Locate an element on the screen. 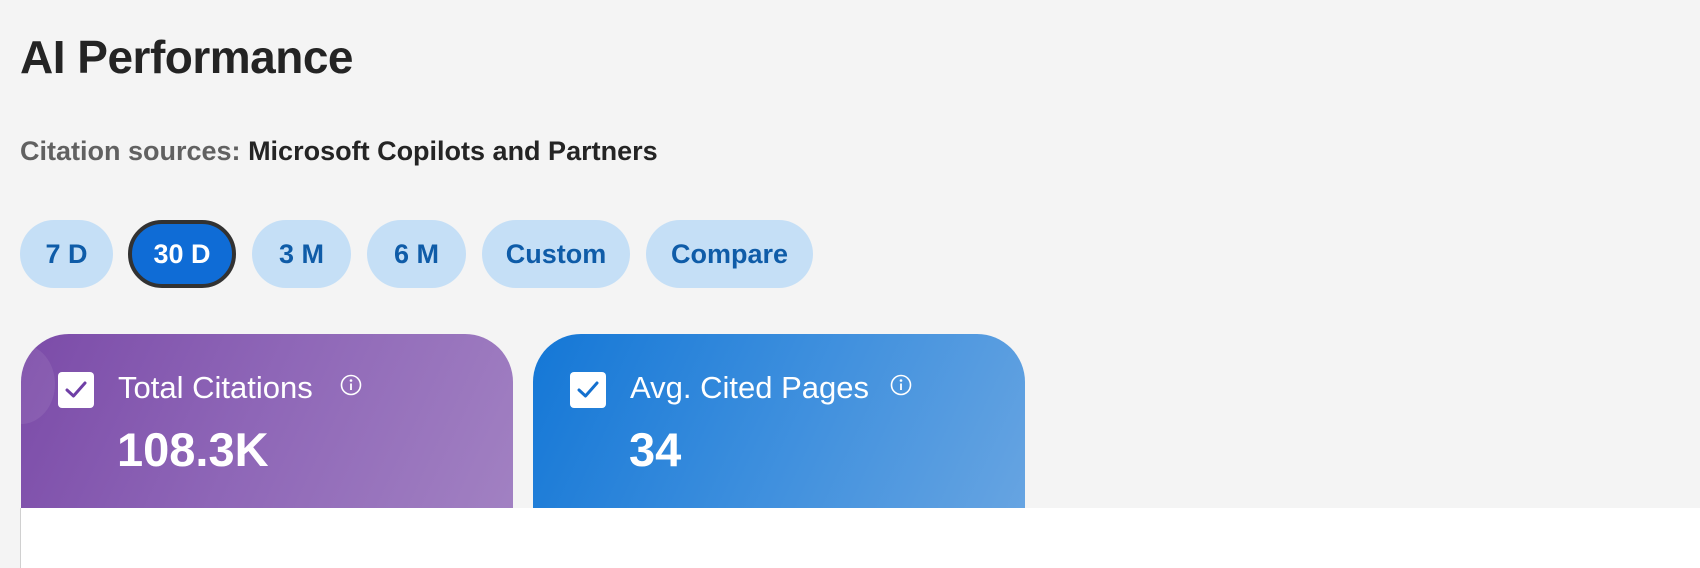  page-title: AI Performance is located at coordinates (187, 57).